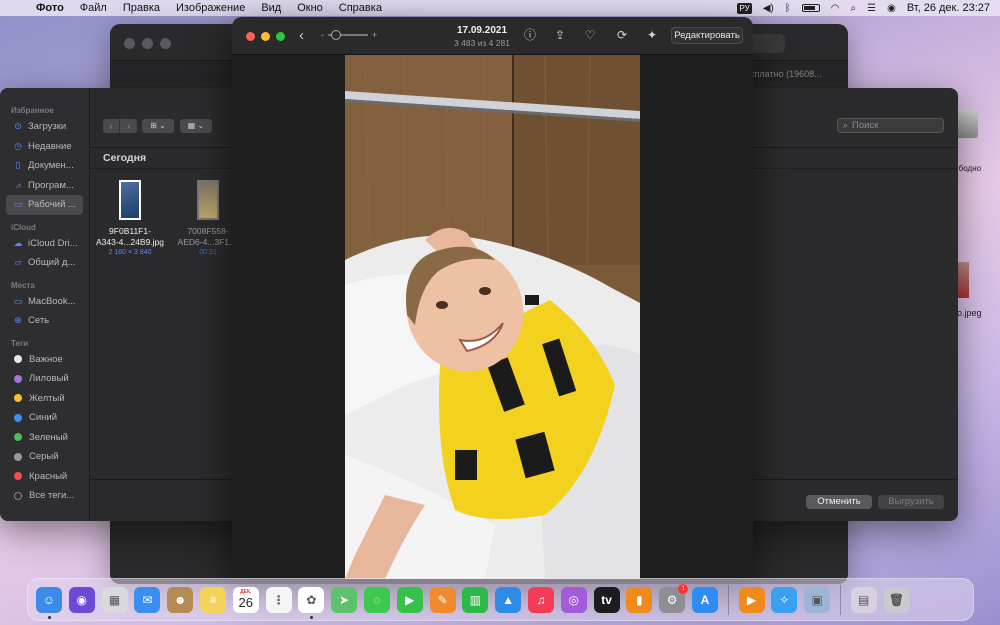 This screenshot has height=625, width=1000. I want to click on zoom-knob, so click(336, 35).